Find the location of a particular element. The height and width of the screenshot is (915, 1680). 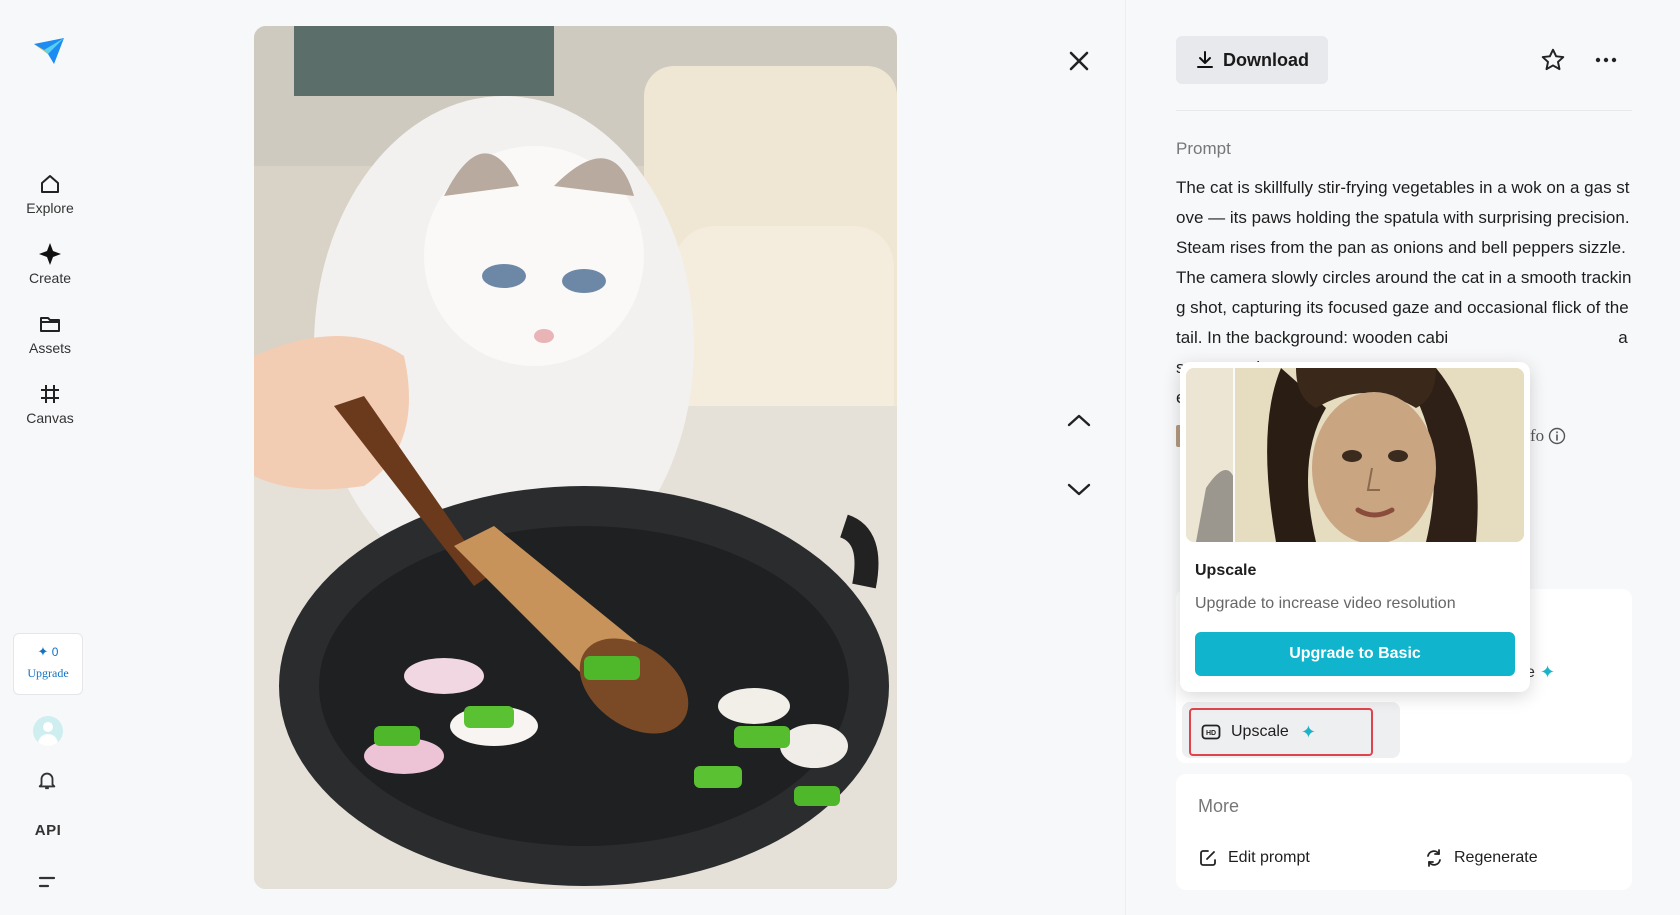

sidebar-item-explore: Explore is located at coordinates (50, 194).